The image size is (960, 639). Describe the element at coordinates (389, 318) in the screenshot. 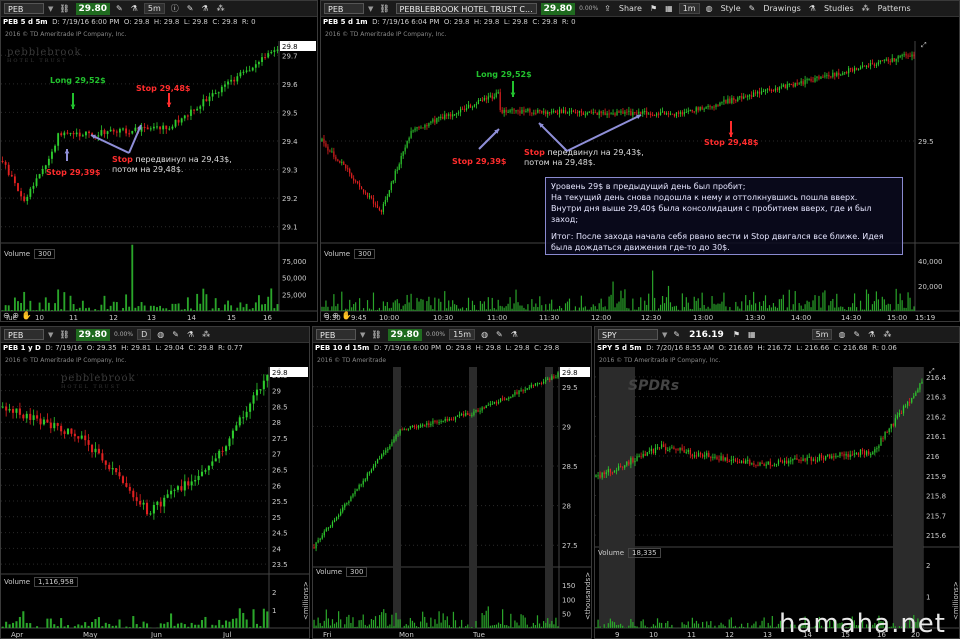

I see `x-tick-label: 10:00` at that location.